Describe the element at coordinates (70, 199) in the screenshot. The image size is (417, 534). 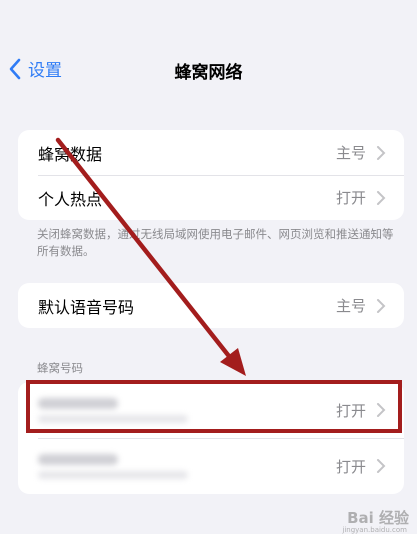
I see `row-label: 个人热点` at that location.